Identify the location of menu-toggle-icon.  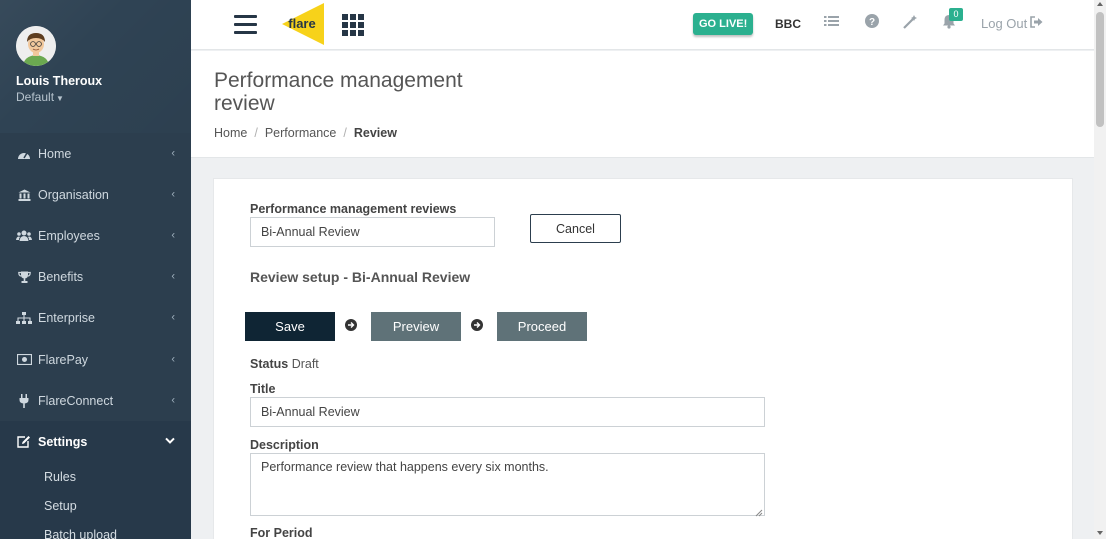
(245, 25).